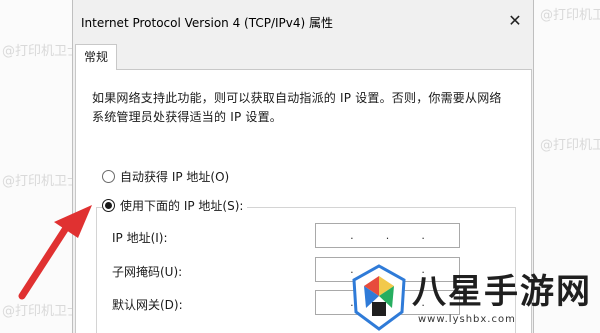 This screenshot has height=333, width=600. Describe the element at coordinates (379, 297) in the screenshot. I see `brand-shield-icon` at that location.